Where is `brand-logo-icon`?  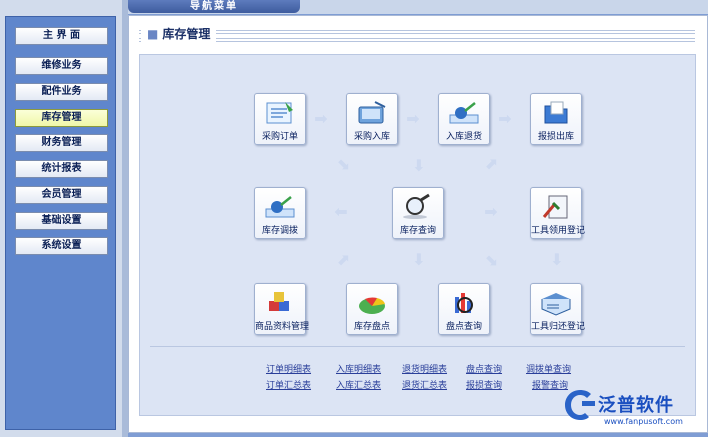 brand-logo-icon is located at coordinates (580, 405).